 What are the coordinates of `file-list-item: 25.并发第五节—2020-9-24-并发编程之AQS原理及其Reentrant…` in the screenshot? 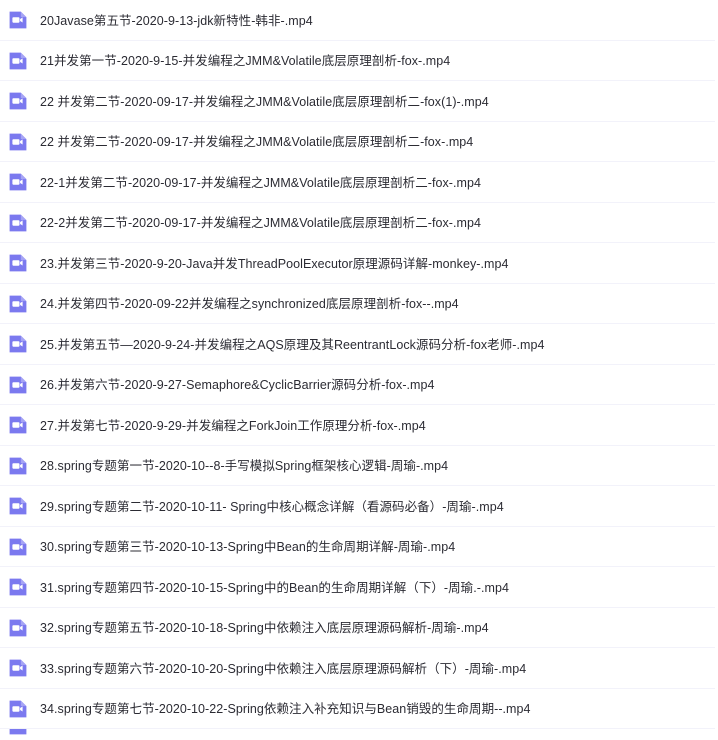 It's located at (359, 344).